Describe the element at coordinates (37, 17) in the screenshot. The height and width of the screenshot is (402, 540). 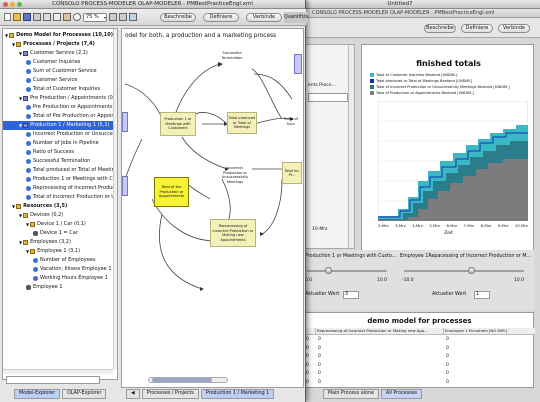
I see `print-icon` at that location.